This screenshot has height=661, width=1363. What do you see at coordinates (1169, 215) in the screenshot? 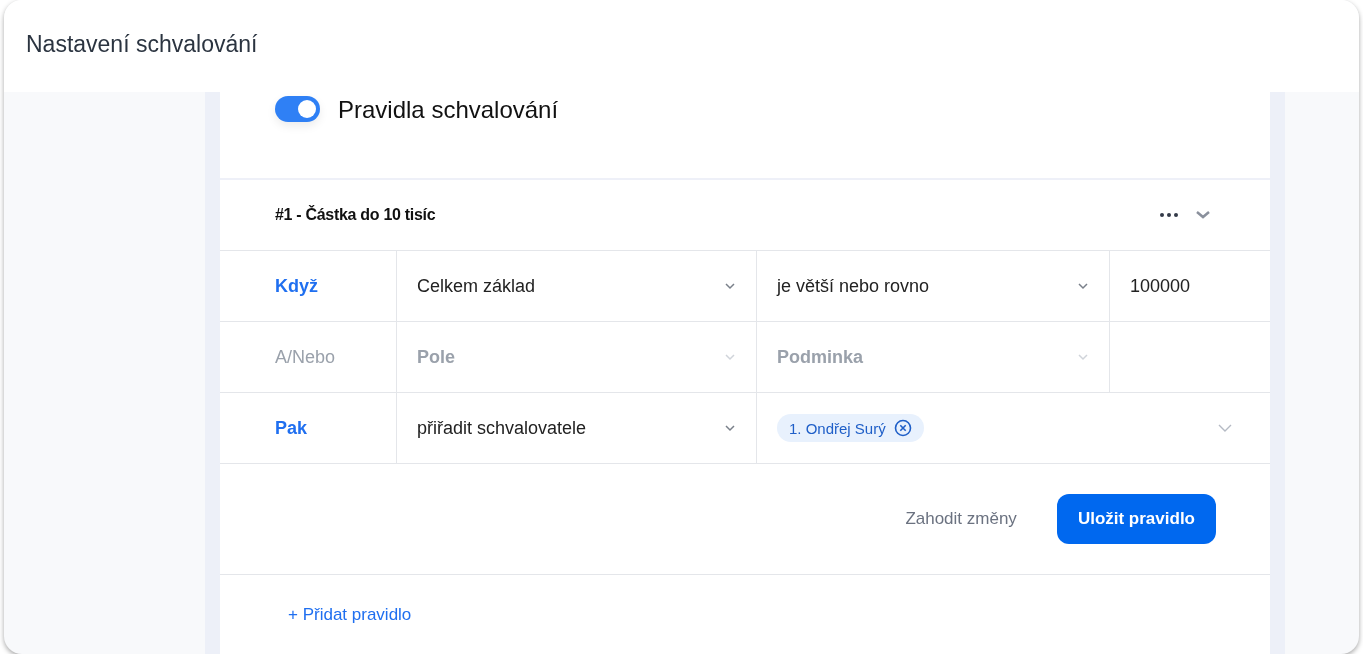
I see `more-icon` at bounding box center [1169, 215].